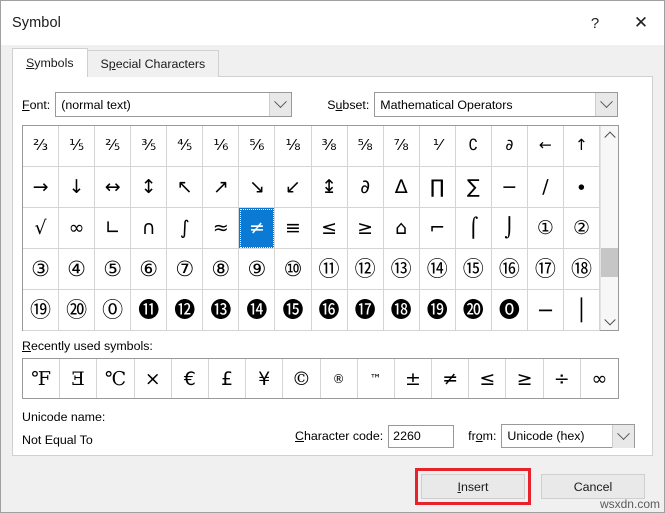 The width and height of the screenshot is (665, 513). What do you see at coordinates (582, 228) in the screenshot?
I see `symbol-cell: ②` at bounding box center [582, 228].